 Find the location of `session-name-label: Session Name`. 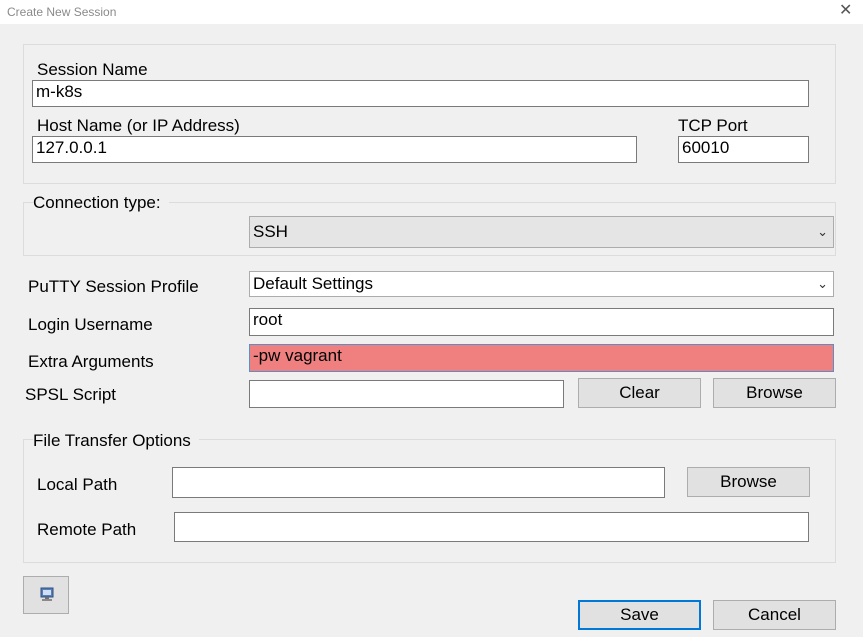

session-name-label: Session Name is located at coordinates (96, 70).